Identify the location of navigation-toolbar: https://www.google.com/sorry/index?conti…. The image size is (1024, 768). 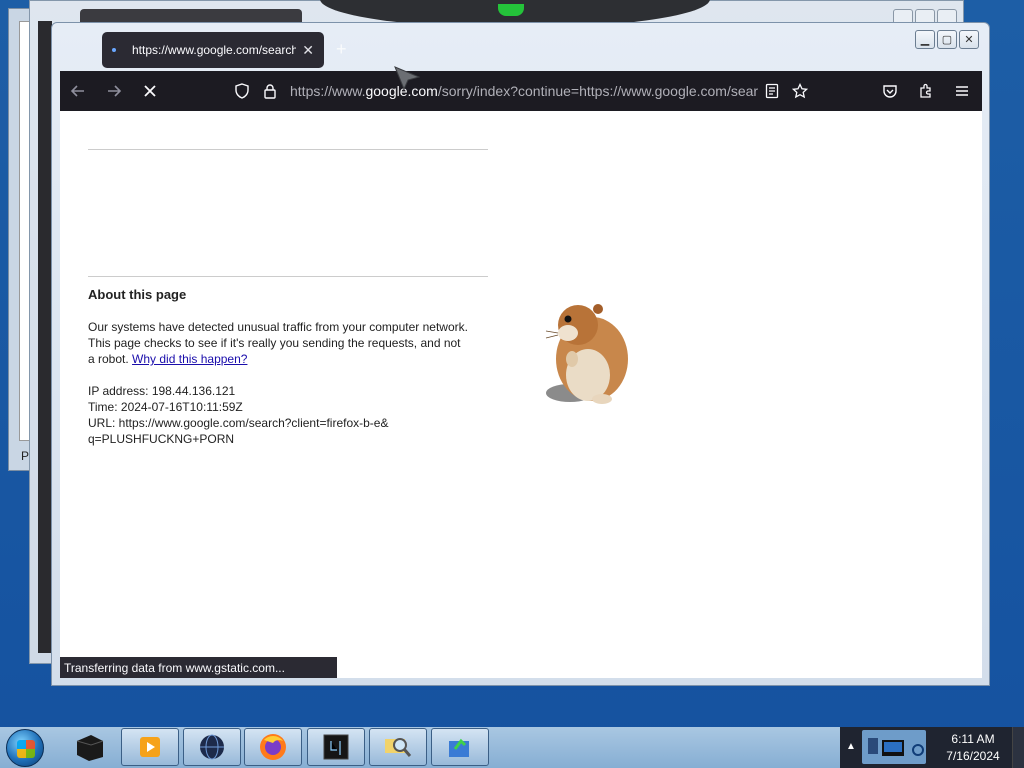
(521, 91).